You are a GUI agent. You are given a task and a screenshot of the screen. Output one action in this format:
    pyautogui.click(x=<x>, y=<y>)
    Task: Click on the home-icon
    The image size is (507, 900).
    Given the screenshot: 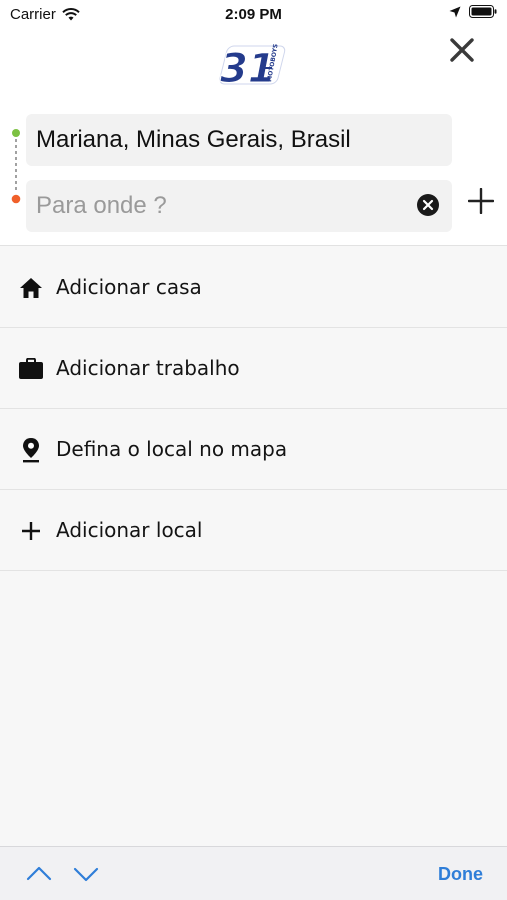 What is the action you would take?
    pyautogui.click(x=31, y=288)
    